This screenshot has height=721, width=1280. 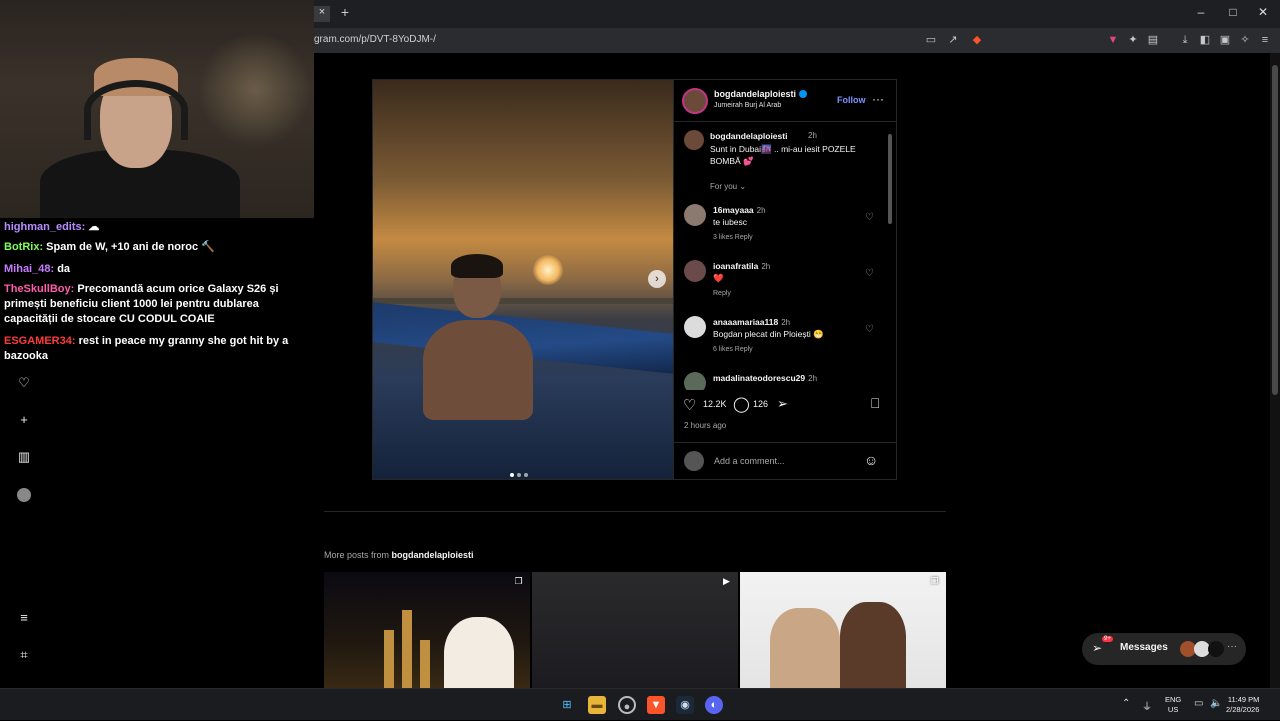 What do you see at coordinates (871, 460) in the screenshot?
I see `emoji-icon: ☺` at bounding box center [871, 460].